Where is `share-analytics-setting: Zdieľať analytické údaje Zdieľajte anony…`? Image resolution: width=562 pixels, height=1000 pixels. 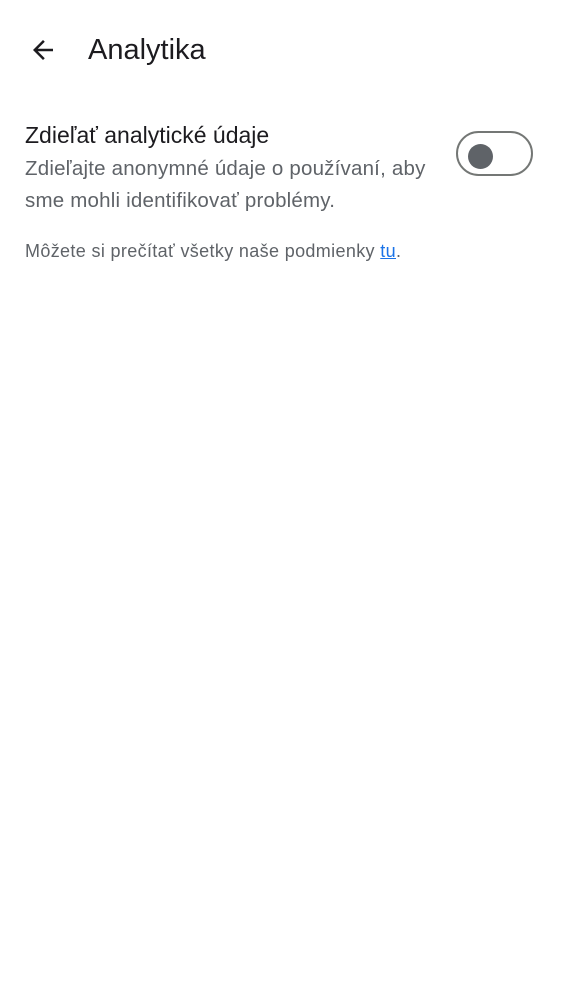 share-analytics-setting: Zdieľať analytické údaje Zdieľajte anony… is located at coordinates (281, 167).